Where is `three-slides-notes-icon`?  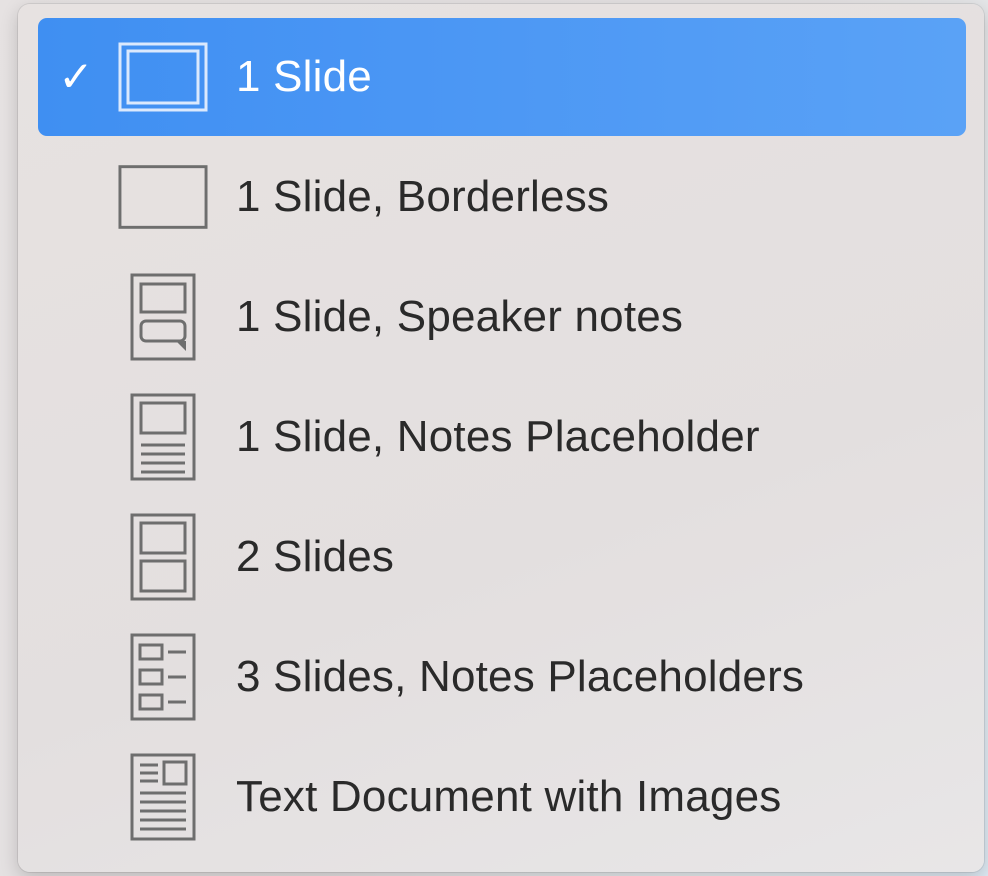
three-slides-notes-icon is located at coordinates (163, 677).